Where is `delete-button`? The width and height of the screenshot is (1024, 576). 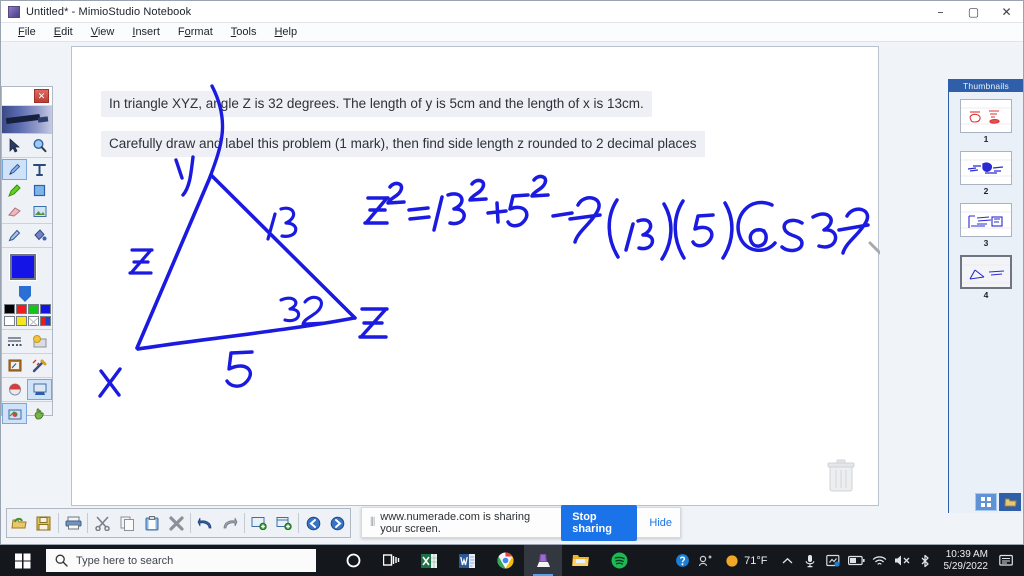
delete-button is located at coordinates (176, 523).